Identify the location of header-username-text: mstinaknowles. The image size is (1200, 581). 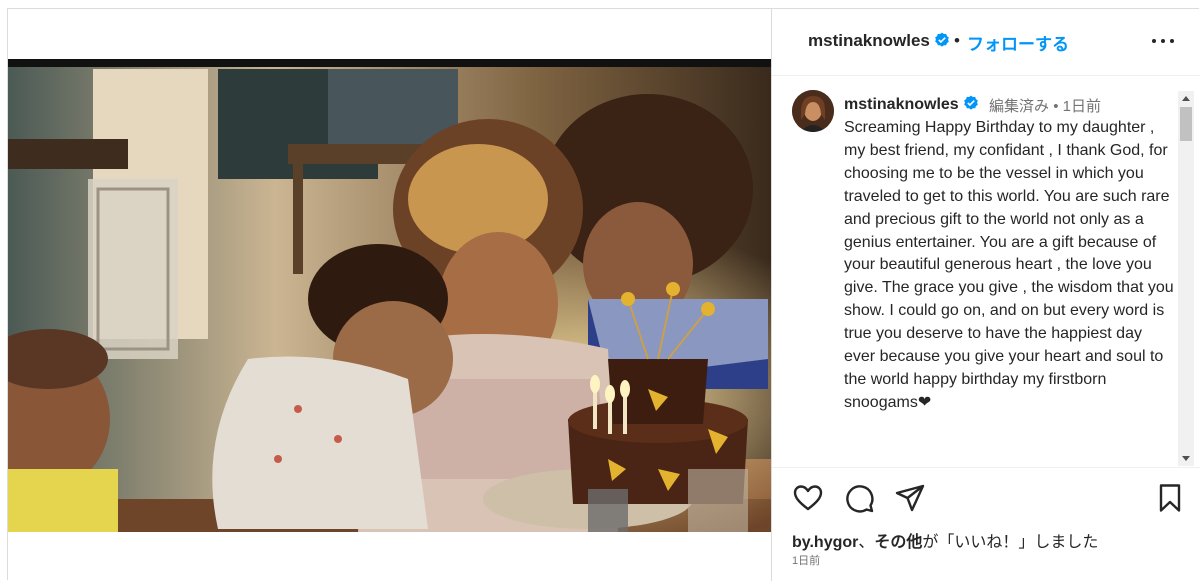
(869, 40).